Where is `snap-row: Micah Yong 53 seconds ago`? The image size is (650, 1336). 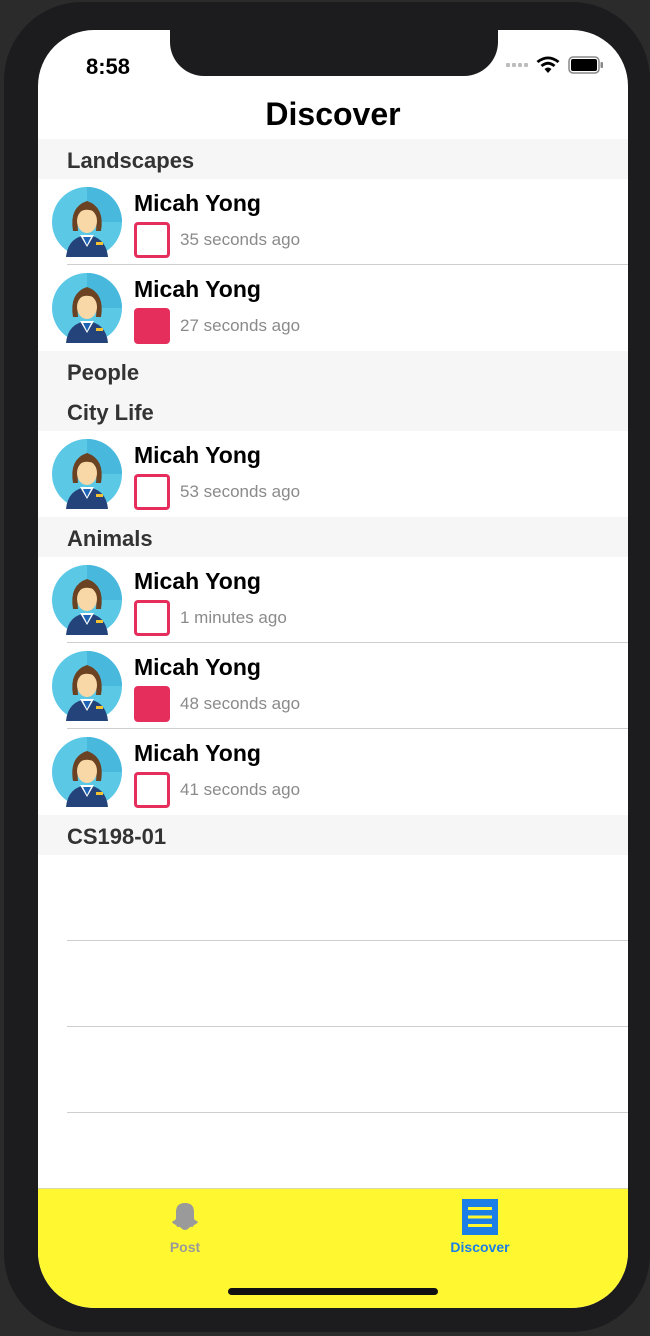 snap-row: Micah Yong 53 seconds ago is located at coordinates (333, 474).